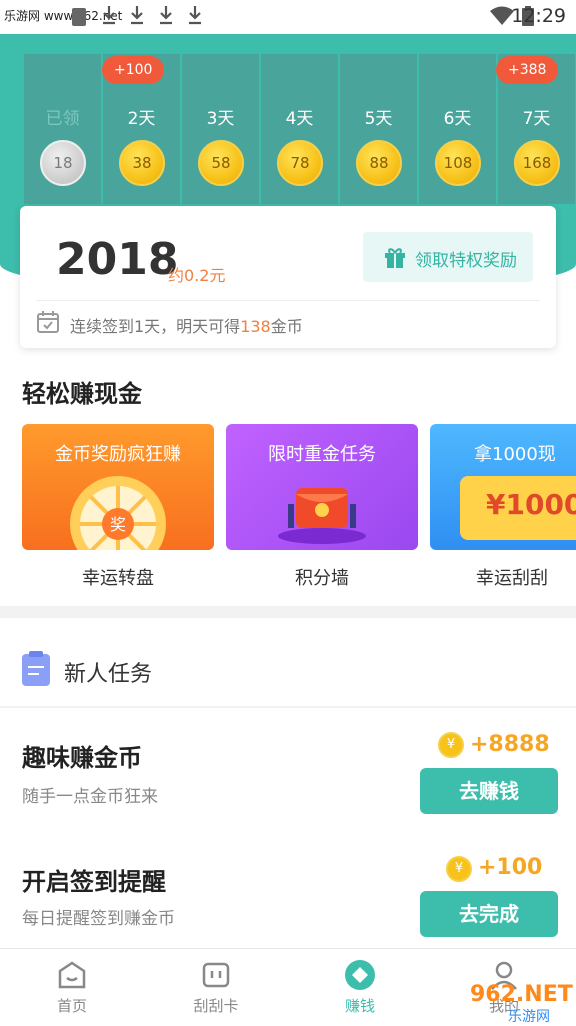  What do you see at coordinates (529, 1017) in the screenshot?
I see `watermark-subtext: 乐游网` at bounding box center [529, 1017].